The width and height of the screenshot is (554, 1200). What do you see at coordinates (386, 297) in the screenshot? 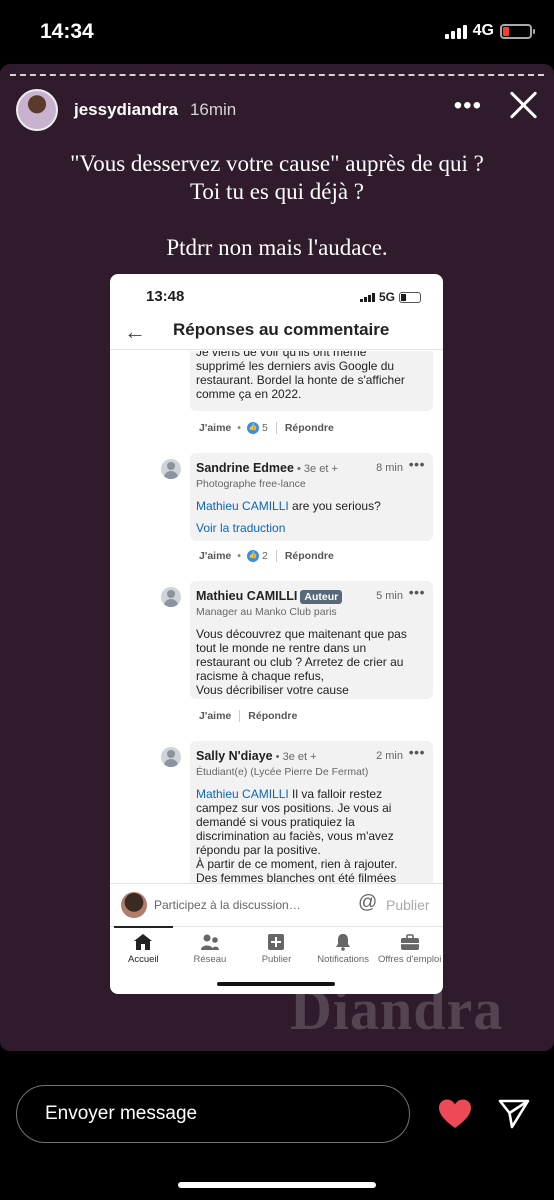
I see `inner-network-label: 5G` at bounding box center [386, 297].